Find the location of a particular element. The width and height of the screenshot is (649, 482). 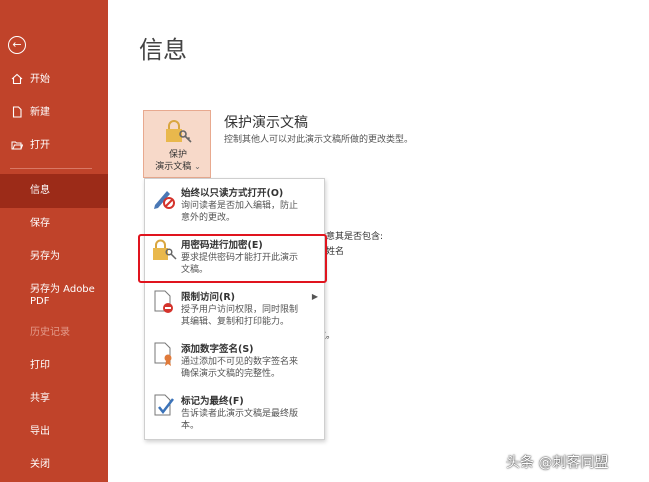

menu-item-description: 授予用户访问权限，同时限制 其编辑、复制和打印能力。 is located at coordinates (240, 316).